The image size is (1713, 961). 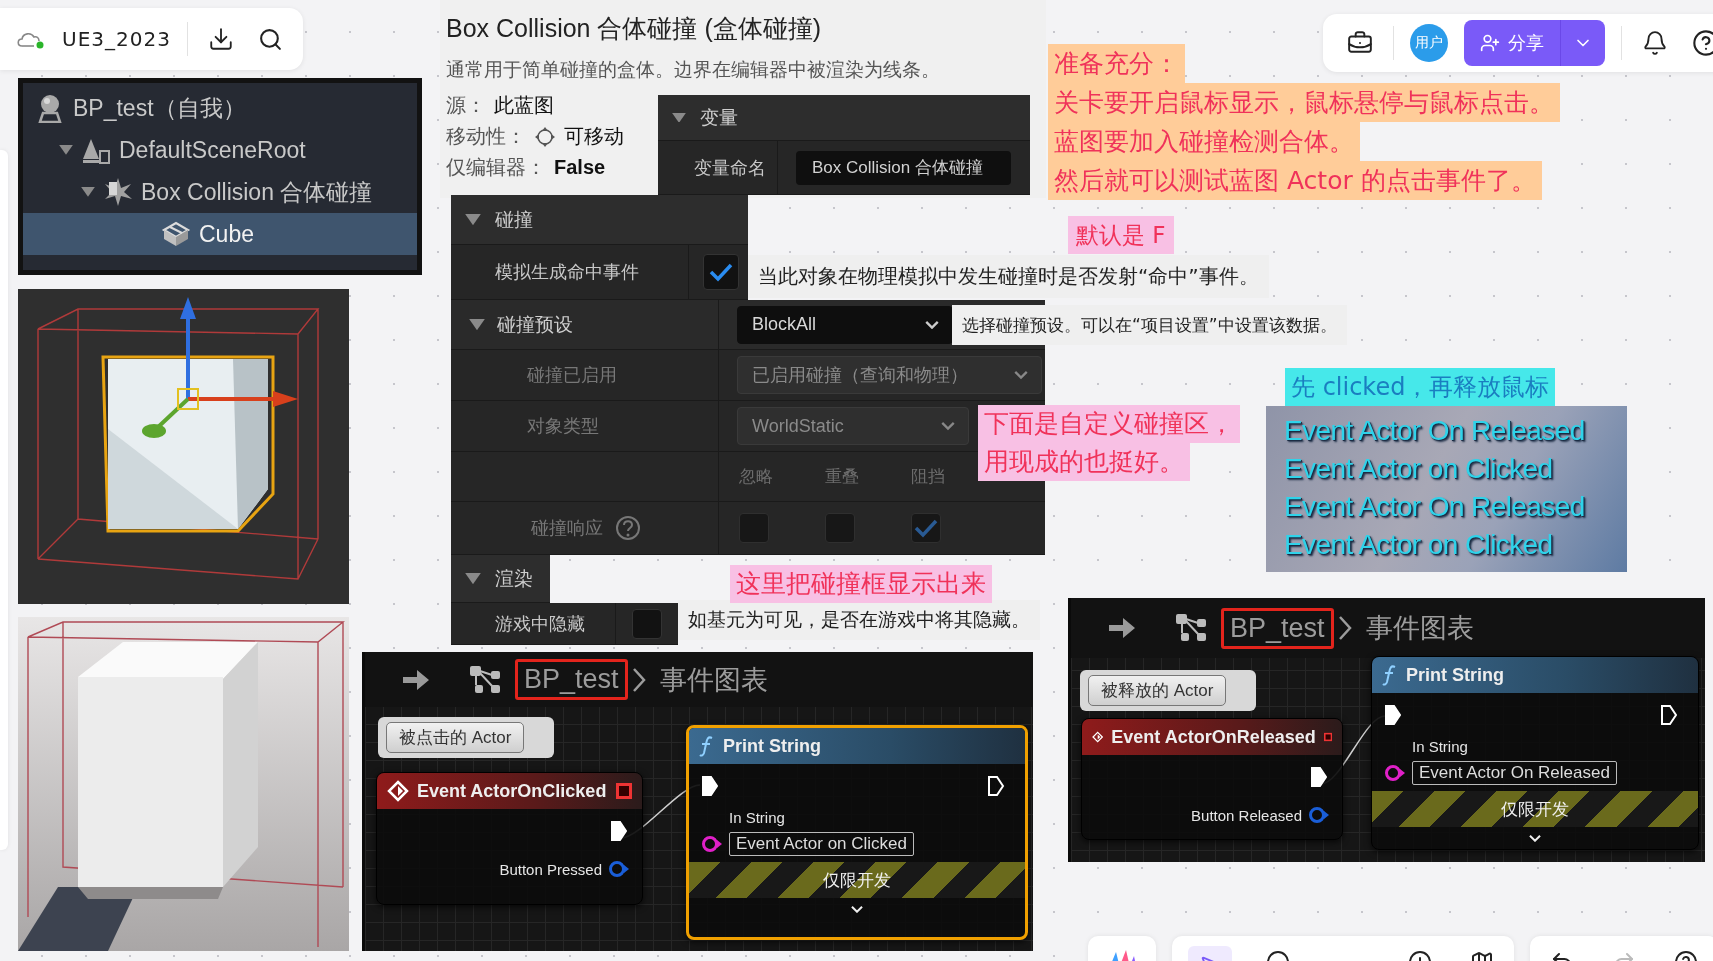 I want to click on node-title: Event ActorOnReleased, so click(x=1213, y=737).